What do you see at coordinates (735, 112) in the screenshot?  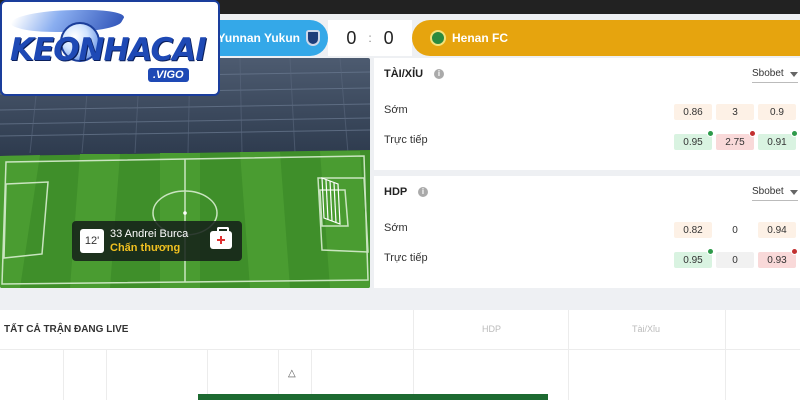 I see `odd-line: 3` at bounding box center [735, 112].